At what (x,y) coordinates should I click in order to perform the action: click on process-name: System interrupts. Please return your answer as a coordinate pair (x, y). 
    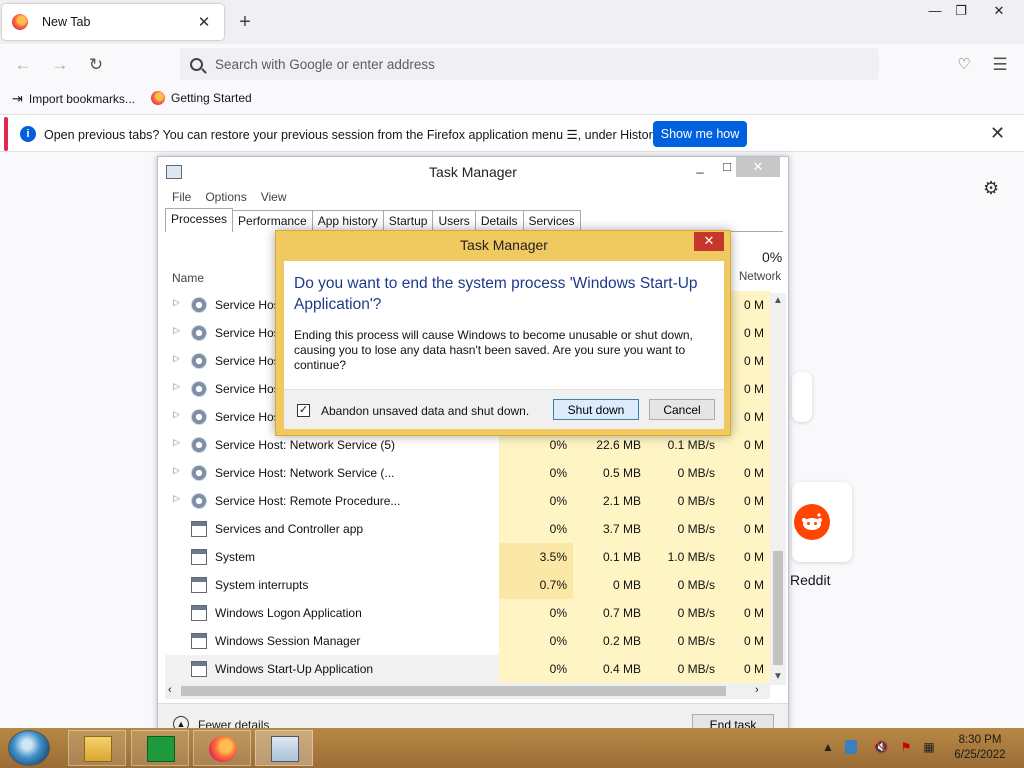
    Looking at the image, I should click on (262, 585).